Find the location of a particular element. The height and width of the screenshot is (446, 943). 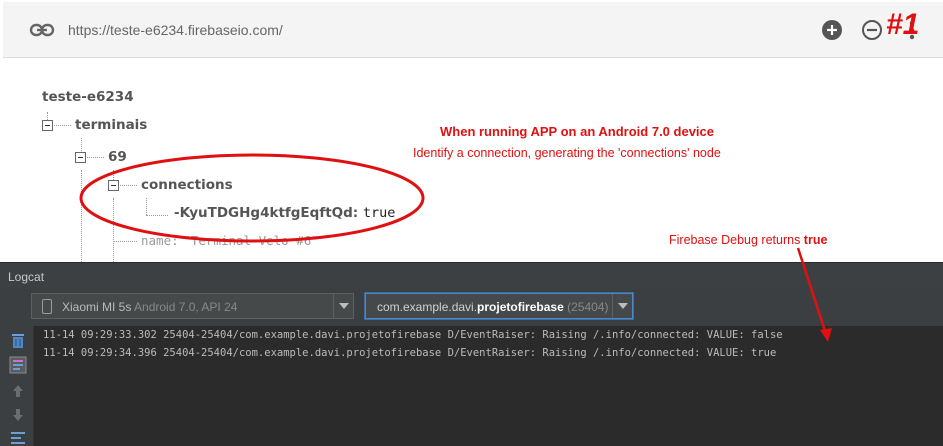

device-name: Xiaomi MI 5s is located at coordinates (97, 307).